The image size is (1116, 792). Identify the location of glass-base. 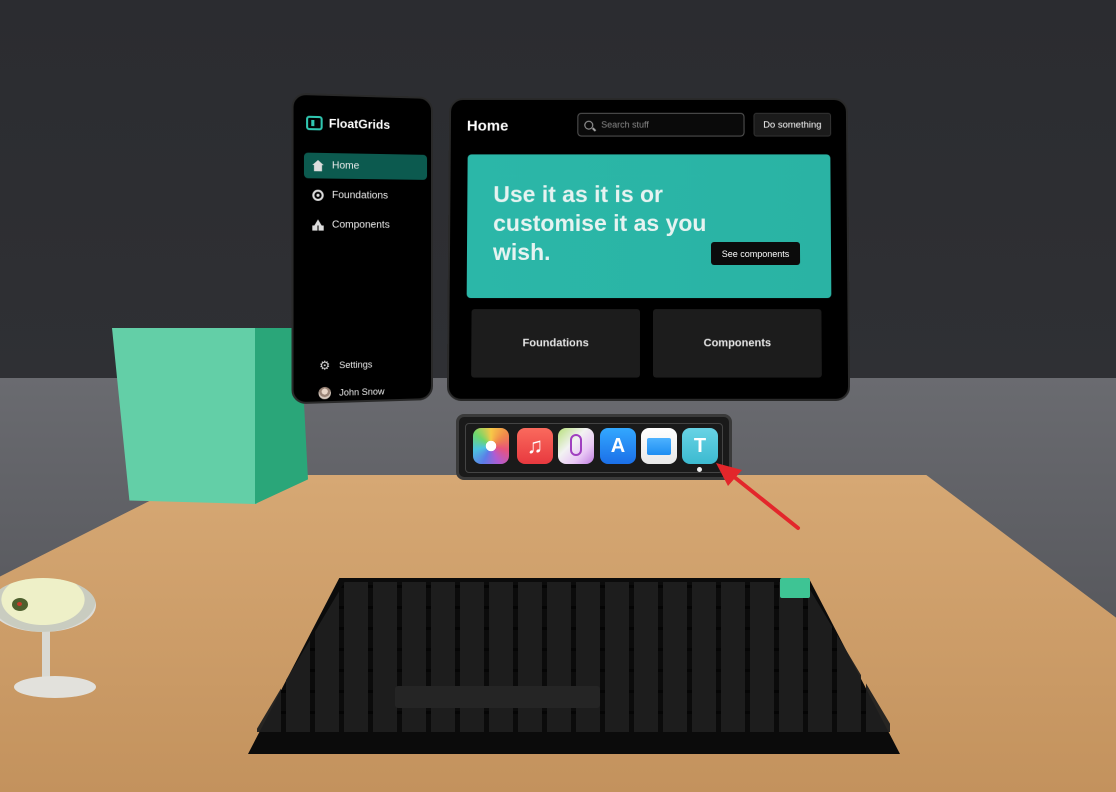
(55, 687).